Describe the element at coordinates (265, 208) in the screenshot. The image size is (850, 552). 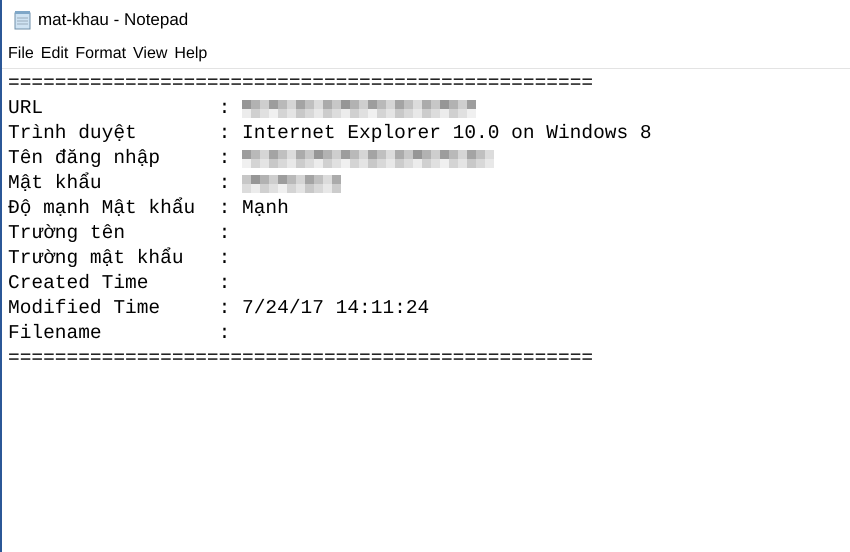
I see `field-value: Mạnh` at that location.